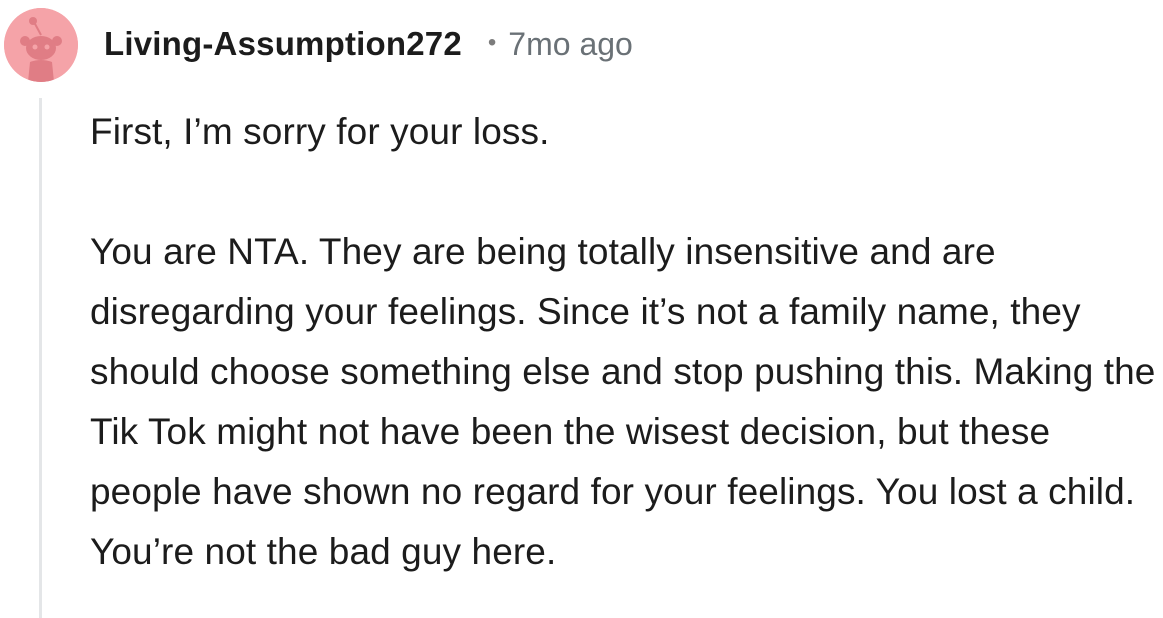  What do you see at coordinates (283, 44) in the screenshot?
I see `username-link: Living-Assumption272` at bounding box center [283, 44].